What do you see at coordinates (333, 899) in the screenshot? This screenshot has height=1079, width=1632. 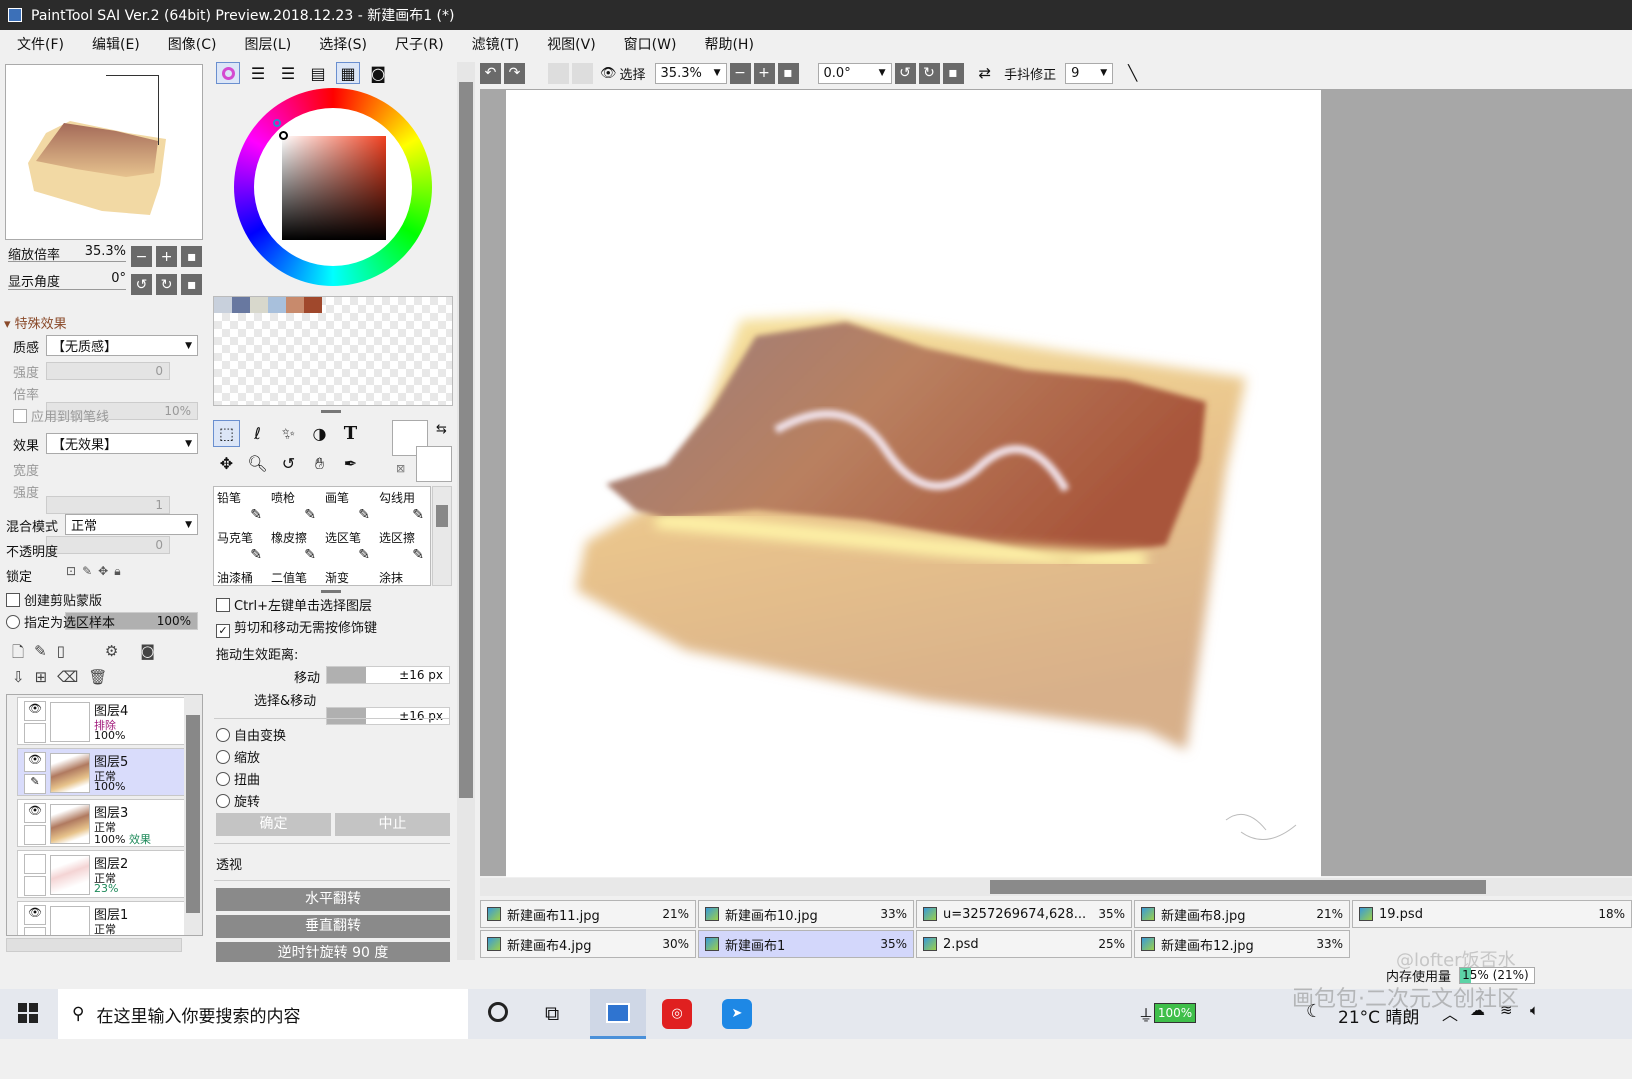 I see `flip-horizontal-button: 水平翻转` at bounding box center [333, 899].